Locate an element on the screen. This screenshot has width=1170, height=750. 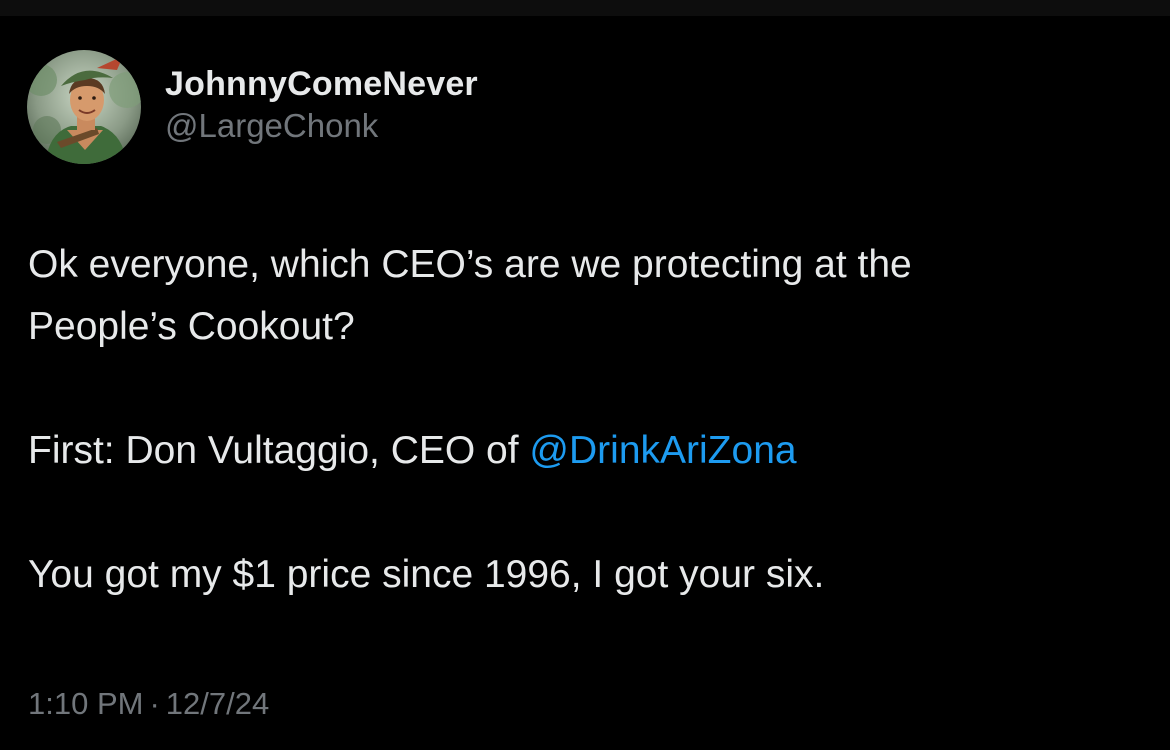
avatar-image is located at coordinates (84, 107).